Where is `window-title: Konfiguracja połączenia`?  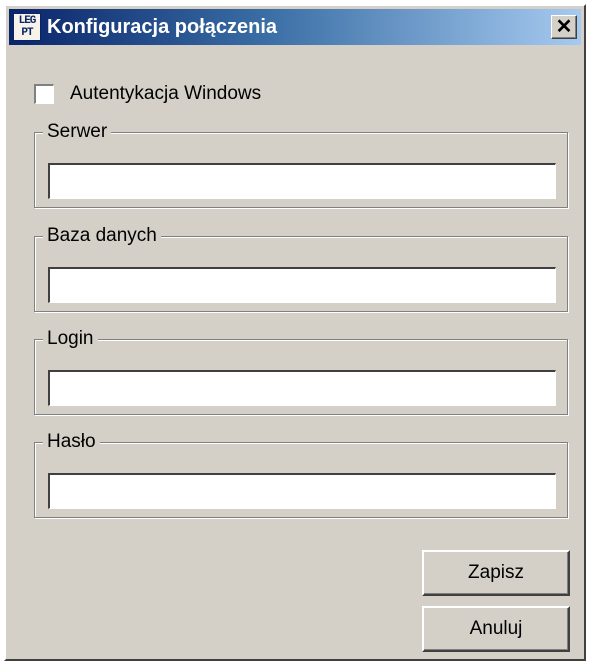 window-title: Konfiguracja połączenia is located at coordinates (162, 27).